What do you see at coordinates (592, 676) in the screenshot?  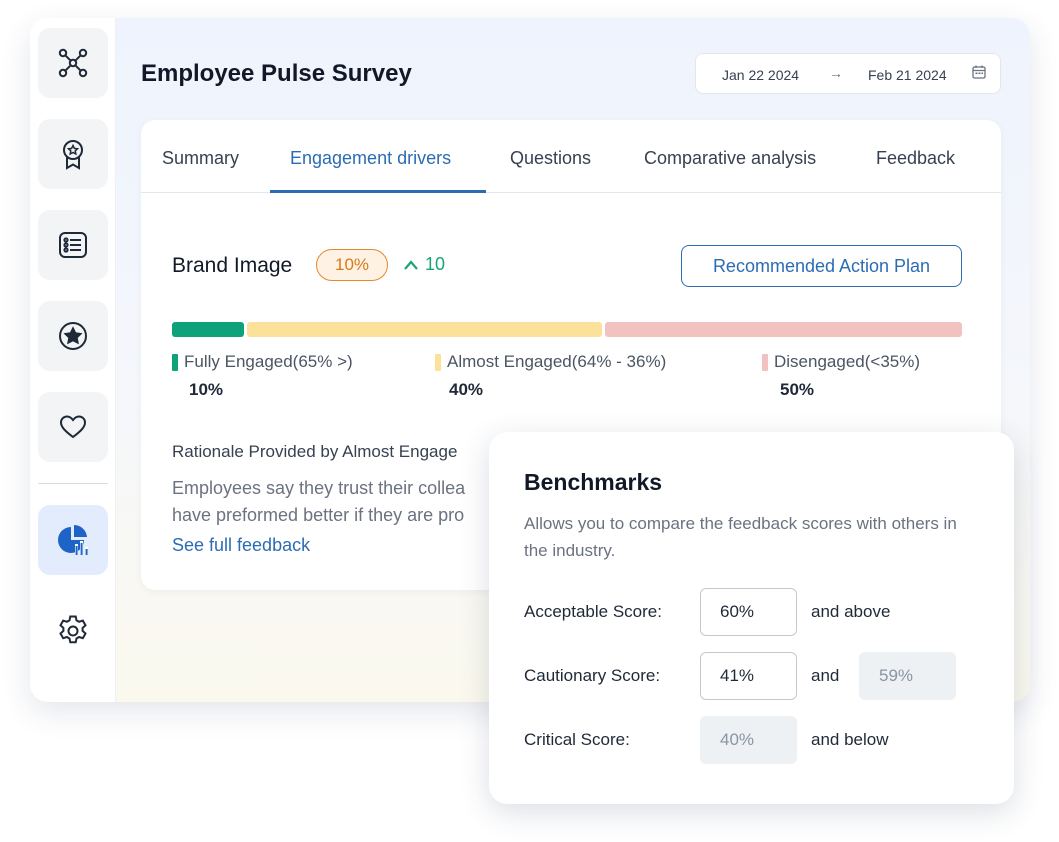 I see `cautionary-score-label: Cautionary Score:` at bounding box center [592, 676].